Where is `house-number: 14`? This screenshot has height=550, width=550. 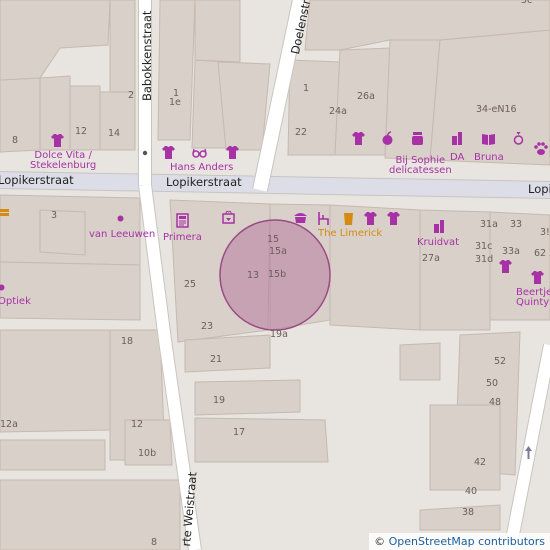 house-number: 14 is located at coordinates (114, 133).